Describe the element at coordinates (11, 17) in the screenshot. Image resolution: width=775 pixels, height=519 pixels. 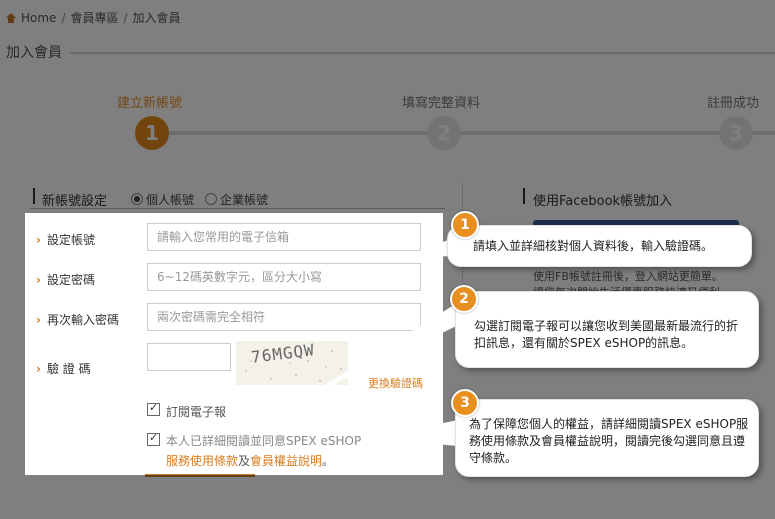
I see `home-icon` at that location.